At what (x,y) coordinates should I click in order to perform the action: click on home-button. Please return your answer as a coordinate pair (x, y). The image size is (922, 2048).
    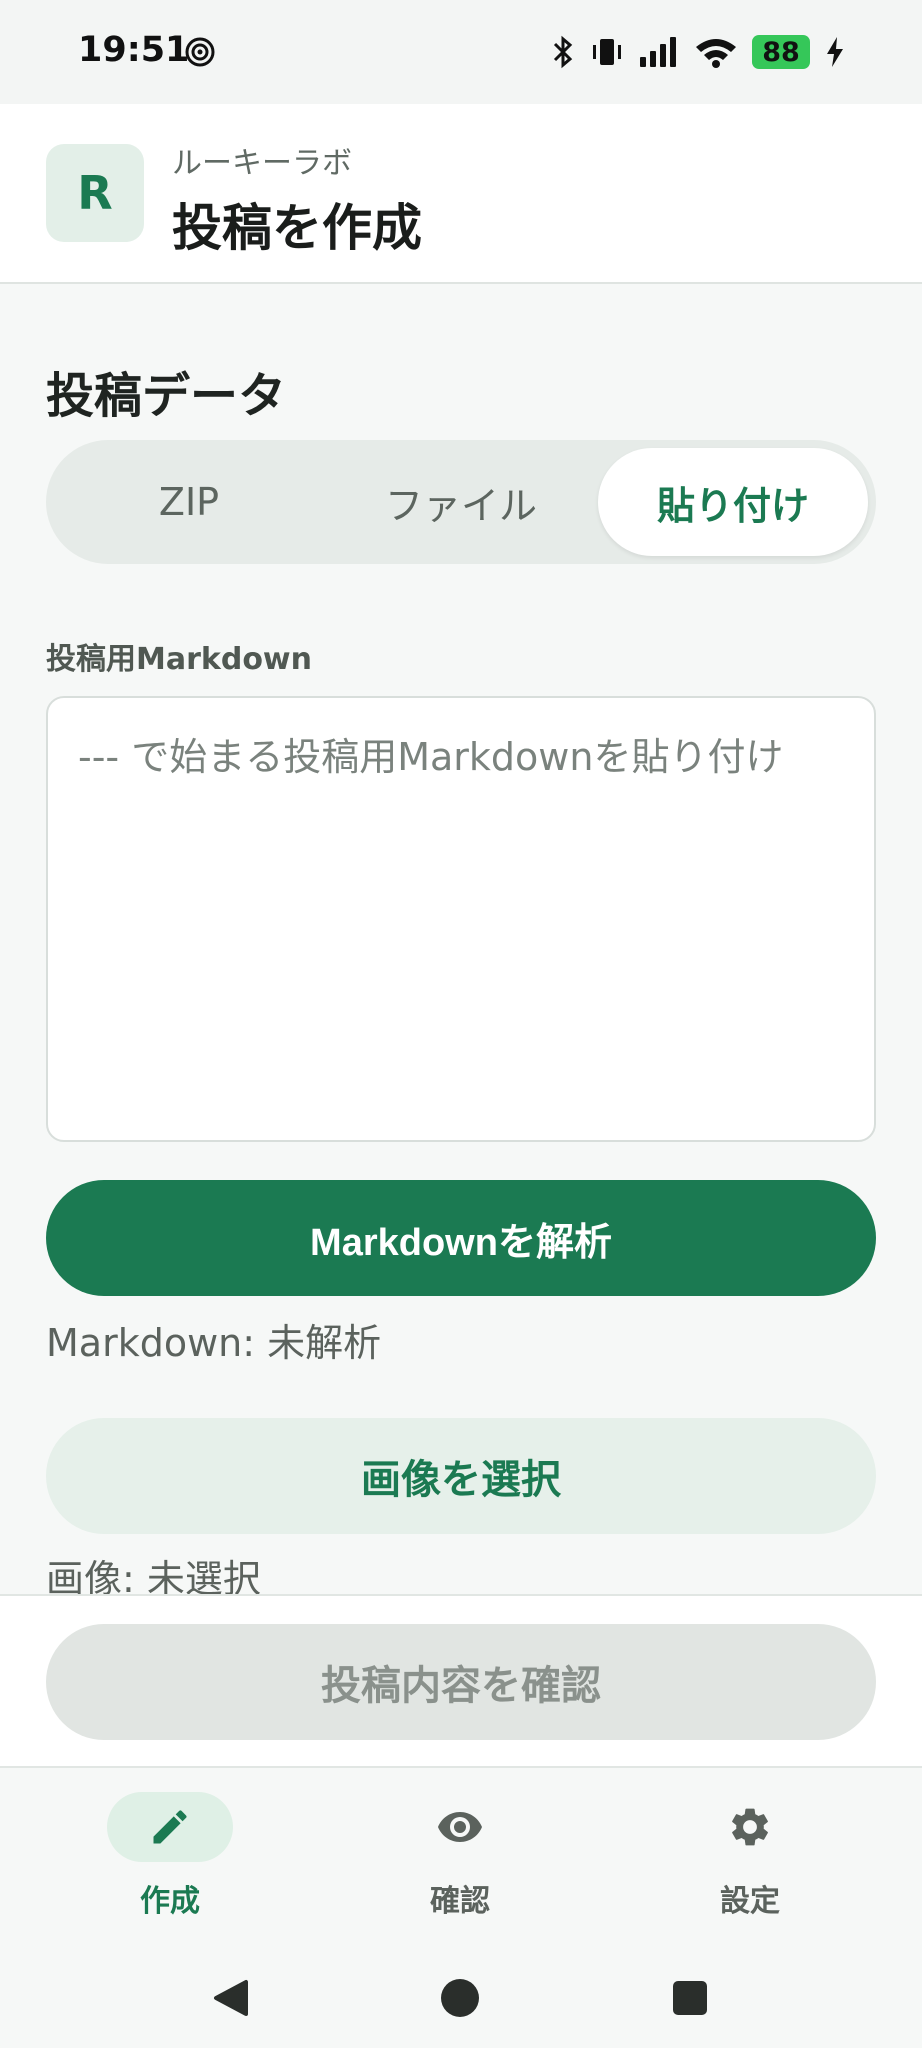
    Looking at the image, I should click on (460, 1998).